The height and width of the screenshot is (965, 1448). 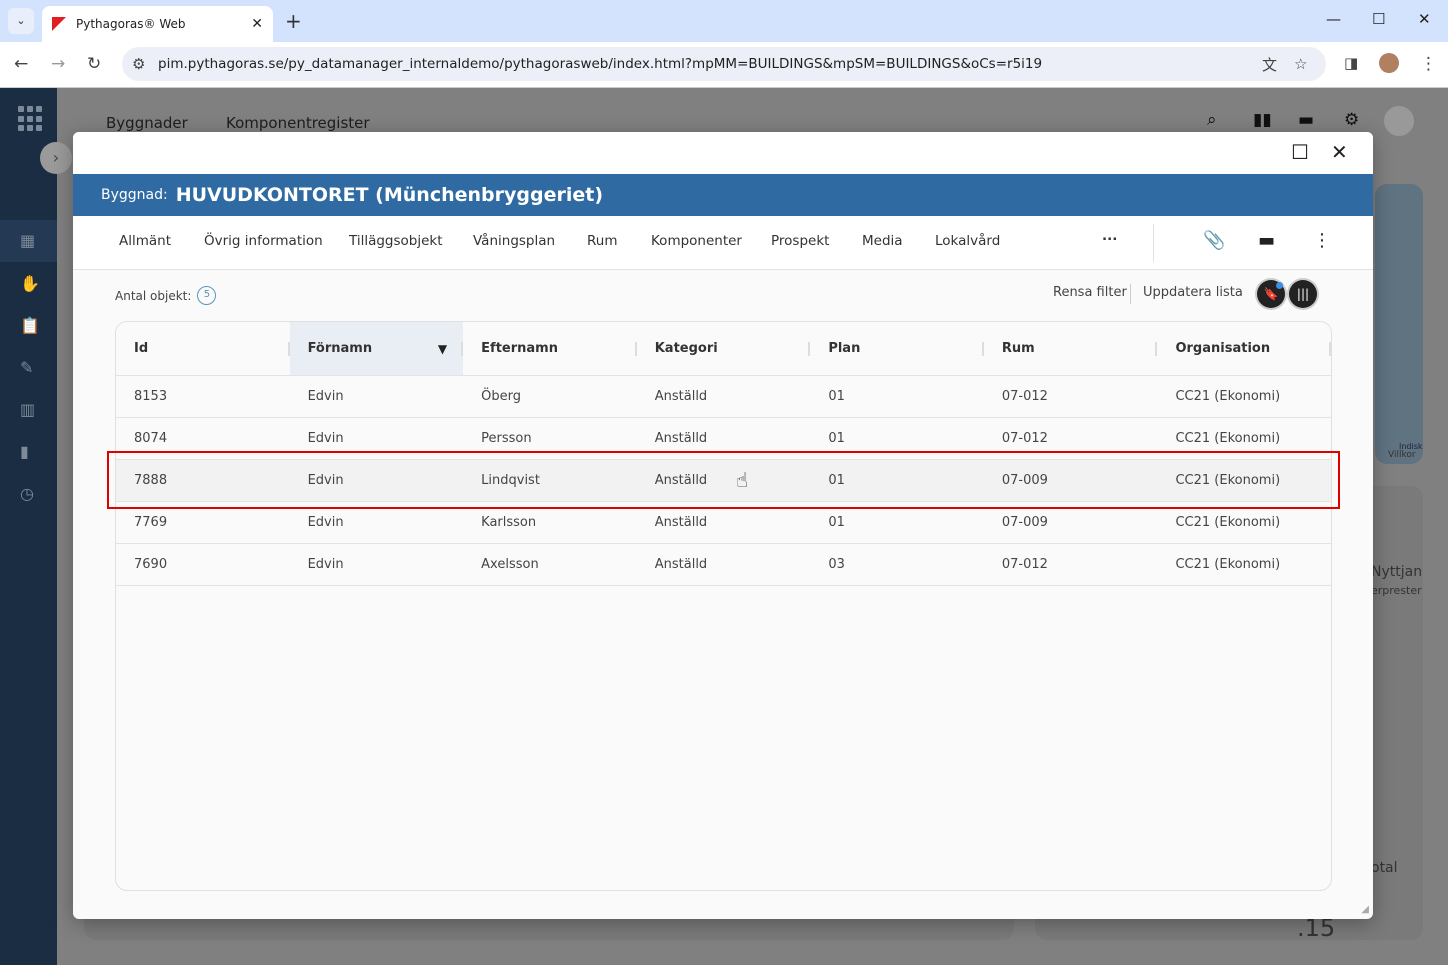 What do you see at coordinates (59, 24) in the screenshot?
I see `favicon-icon` at bounding box center [59, 24].